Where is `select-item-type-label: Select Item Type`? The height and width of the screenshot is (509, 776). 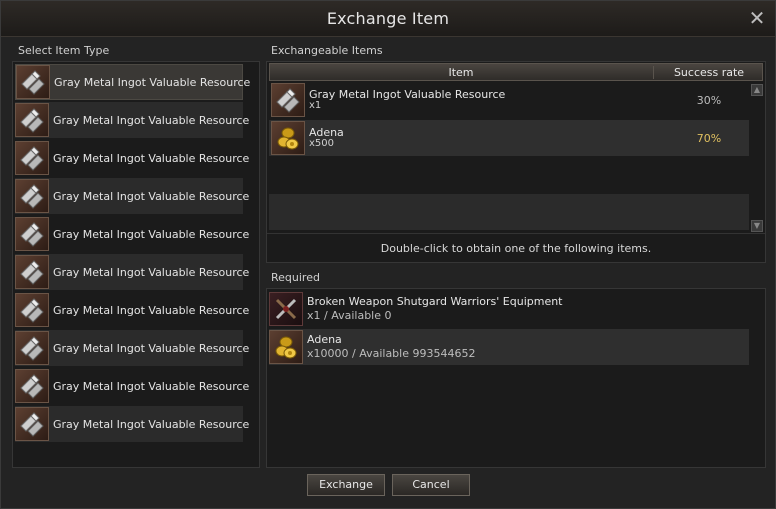
select-item-type-label: Select Item Type is located at coordinates (64, 50).